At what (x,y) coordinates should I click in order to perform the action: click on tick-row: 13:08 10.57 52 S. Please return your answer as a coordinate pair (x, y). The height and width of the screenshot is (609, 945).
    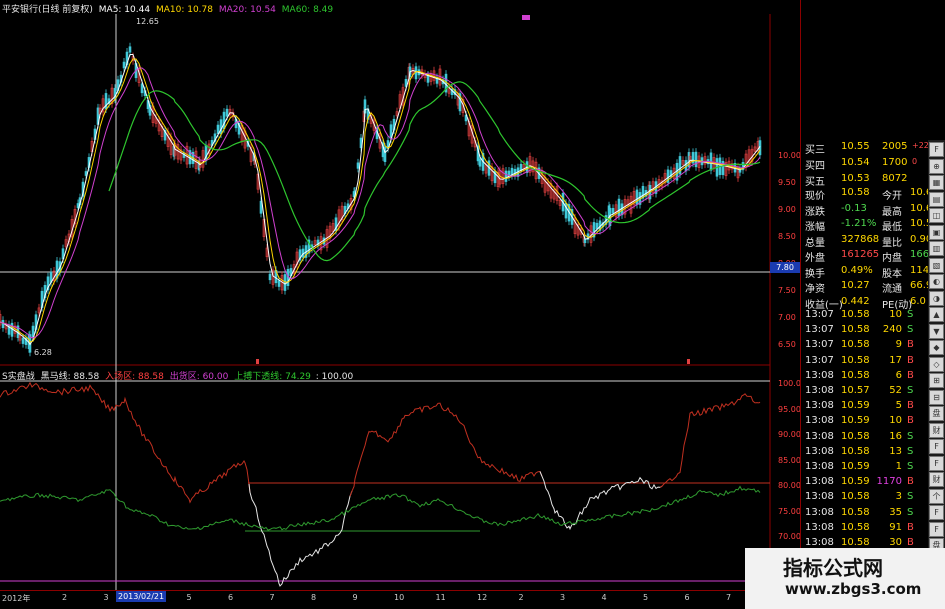
    Looking at the image, I should click on (866, 392).